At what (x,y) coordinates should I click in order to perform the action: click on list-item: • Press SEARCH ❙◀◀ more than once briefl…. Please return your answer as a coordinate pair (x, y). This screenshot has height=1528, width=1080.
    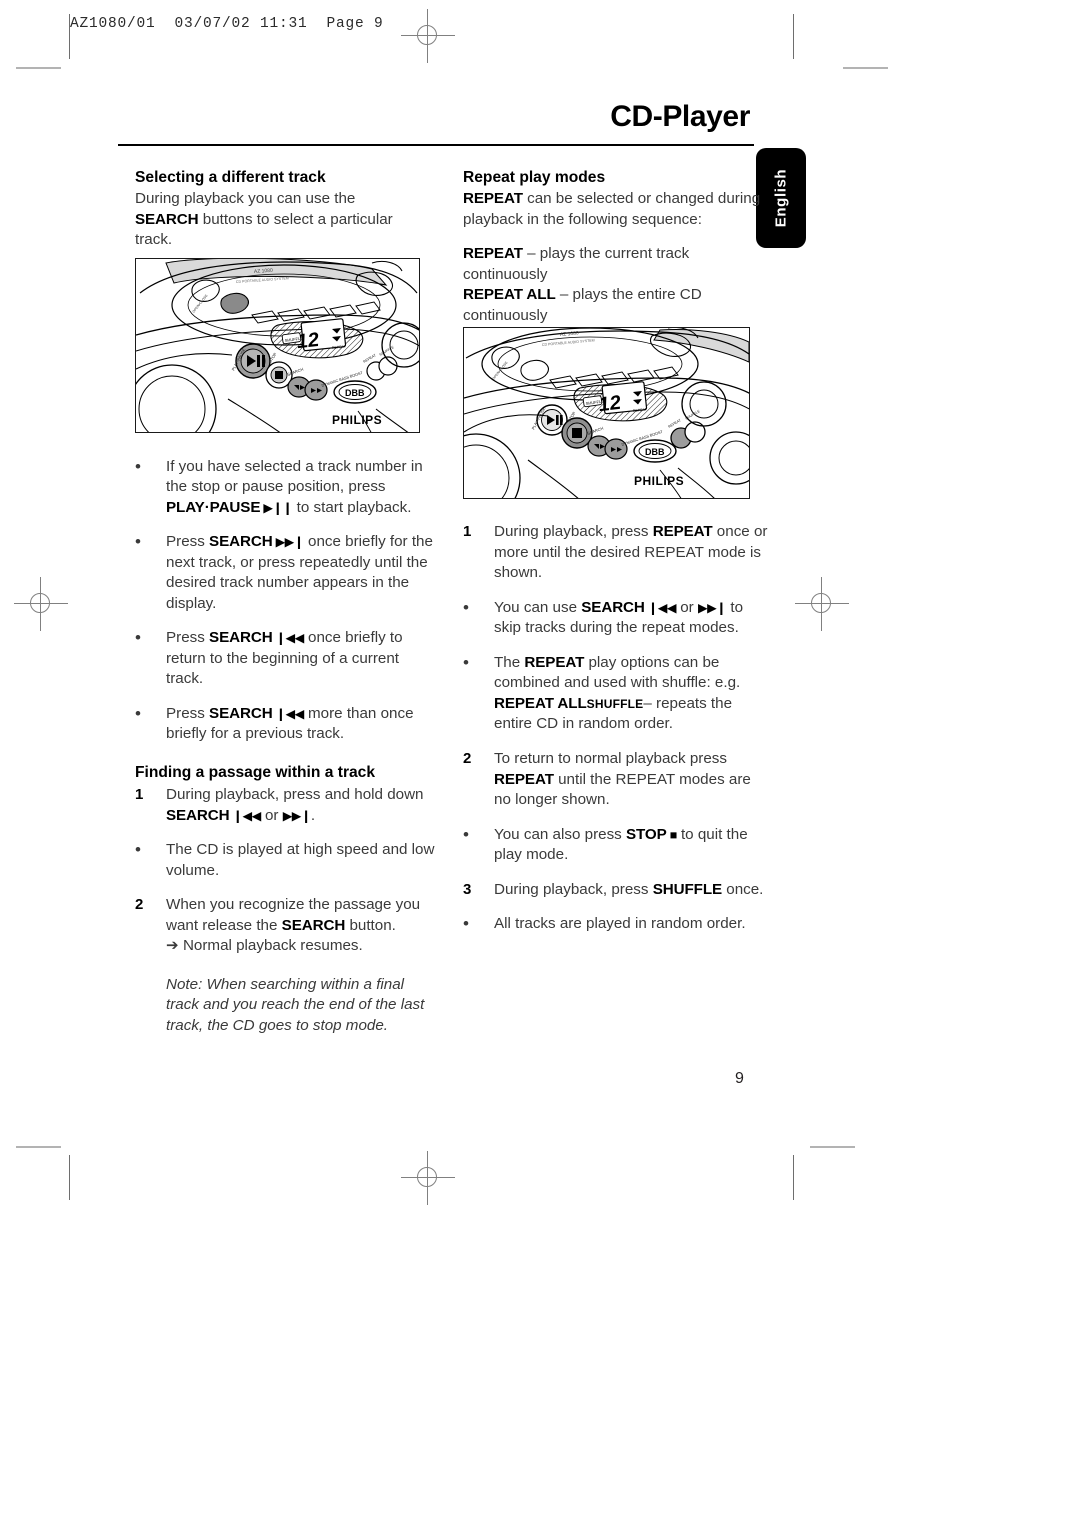
    Looking at the image, I should click on (287, 724).